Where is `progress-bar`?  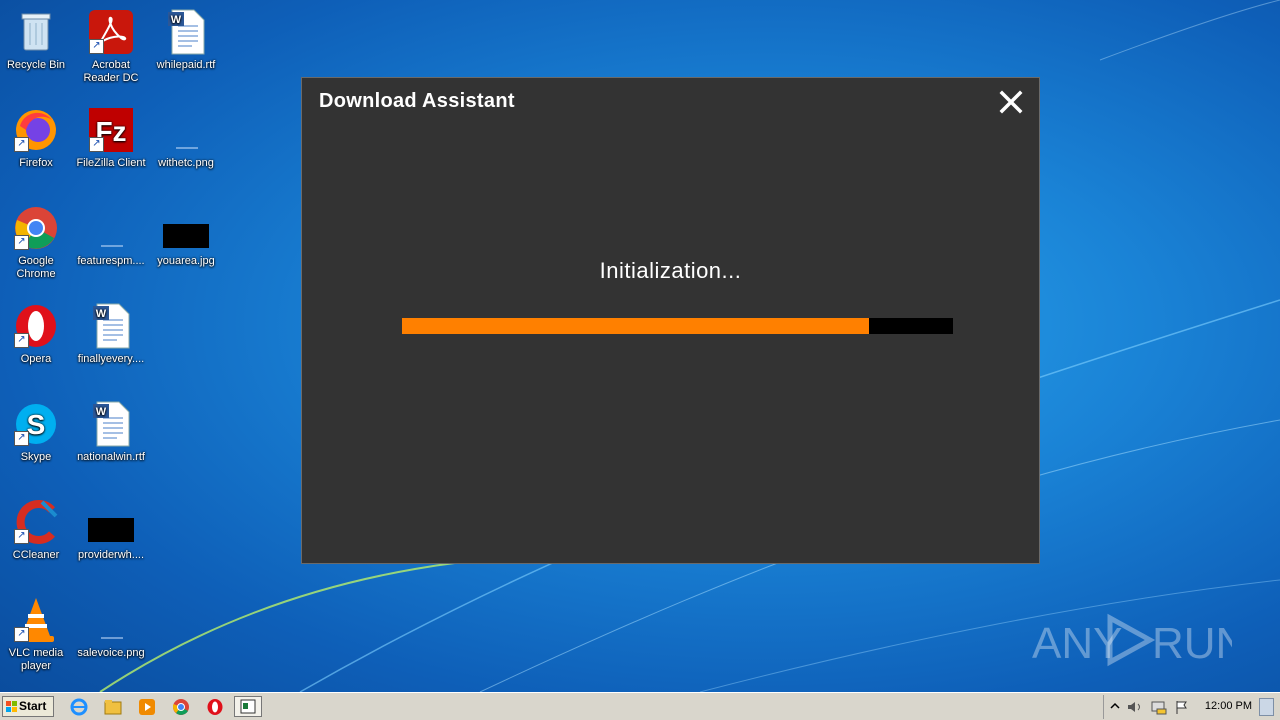 progress-bar is located at coordinates (677, 326).